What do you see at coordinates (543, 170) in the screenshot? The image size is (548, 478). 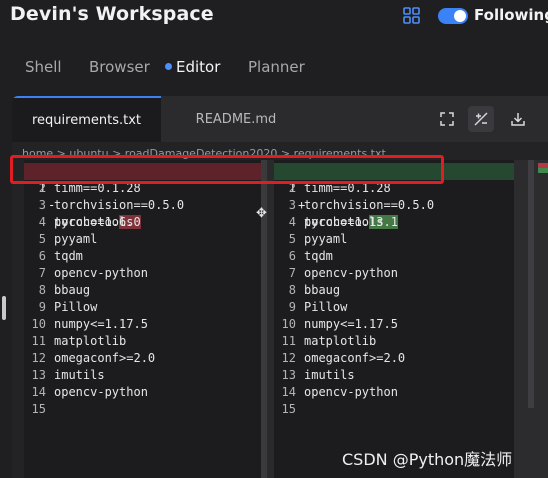 I see `added-marker` at bounding box center [543, 170].